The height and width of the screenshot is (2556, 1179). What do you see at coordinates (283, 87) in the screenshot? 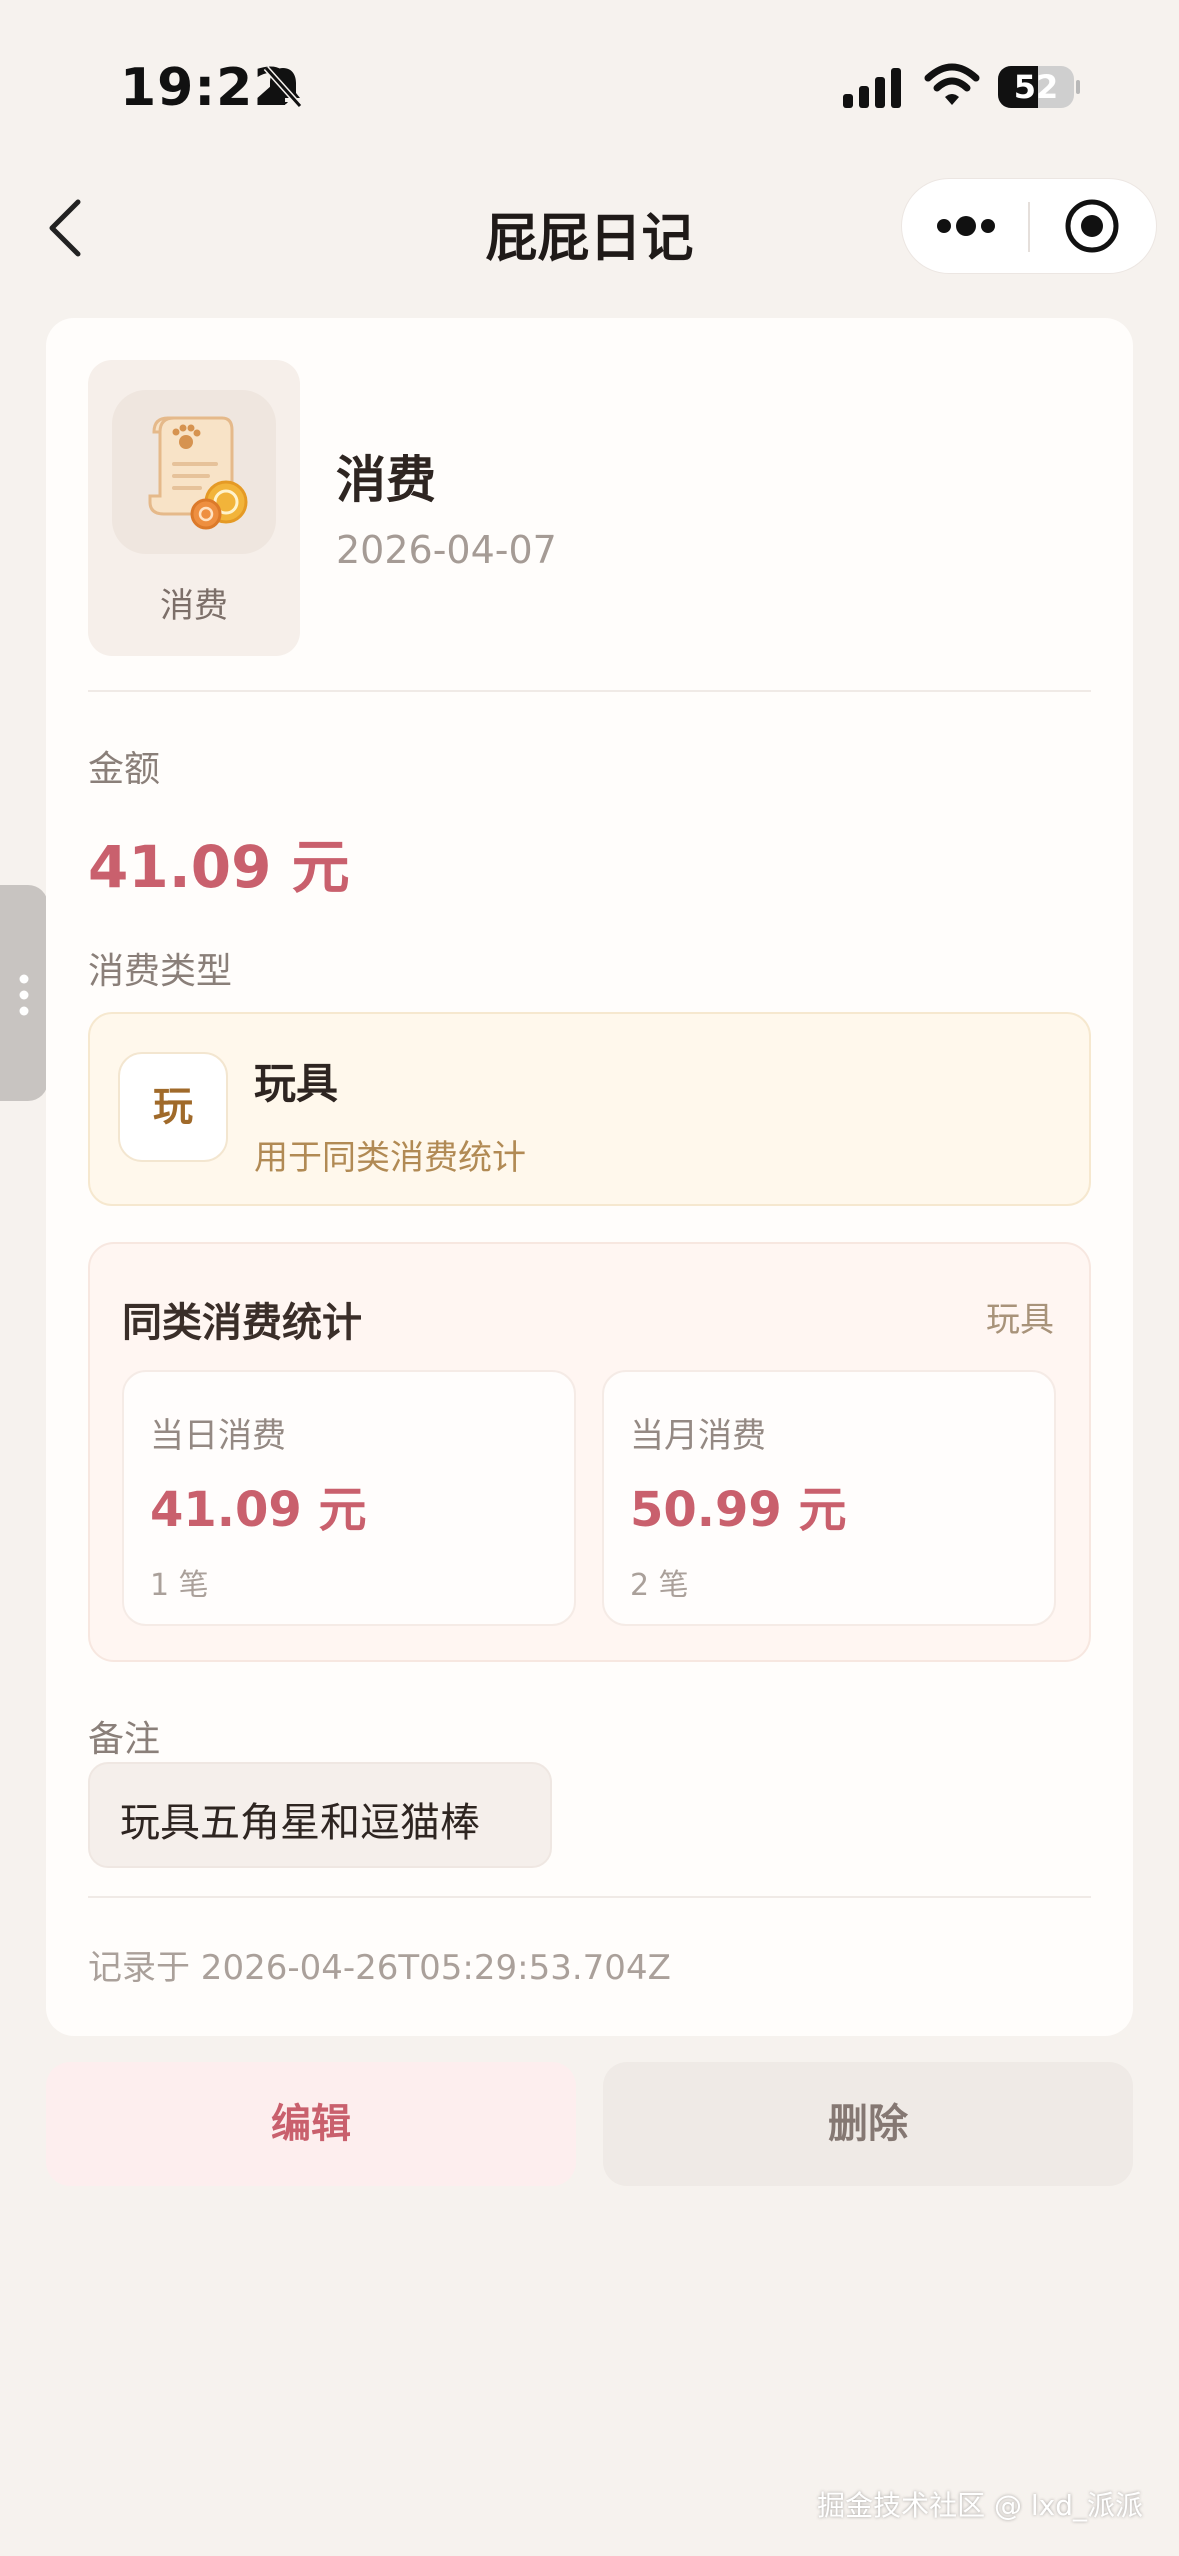
I see `bell-slash-icon` at bounding box center [283, 87].